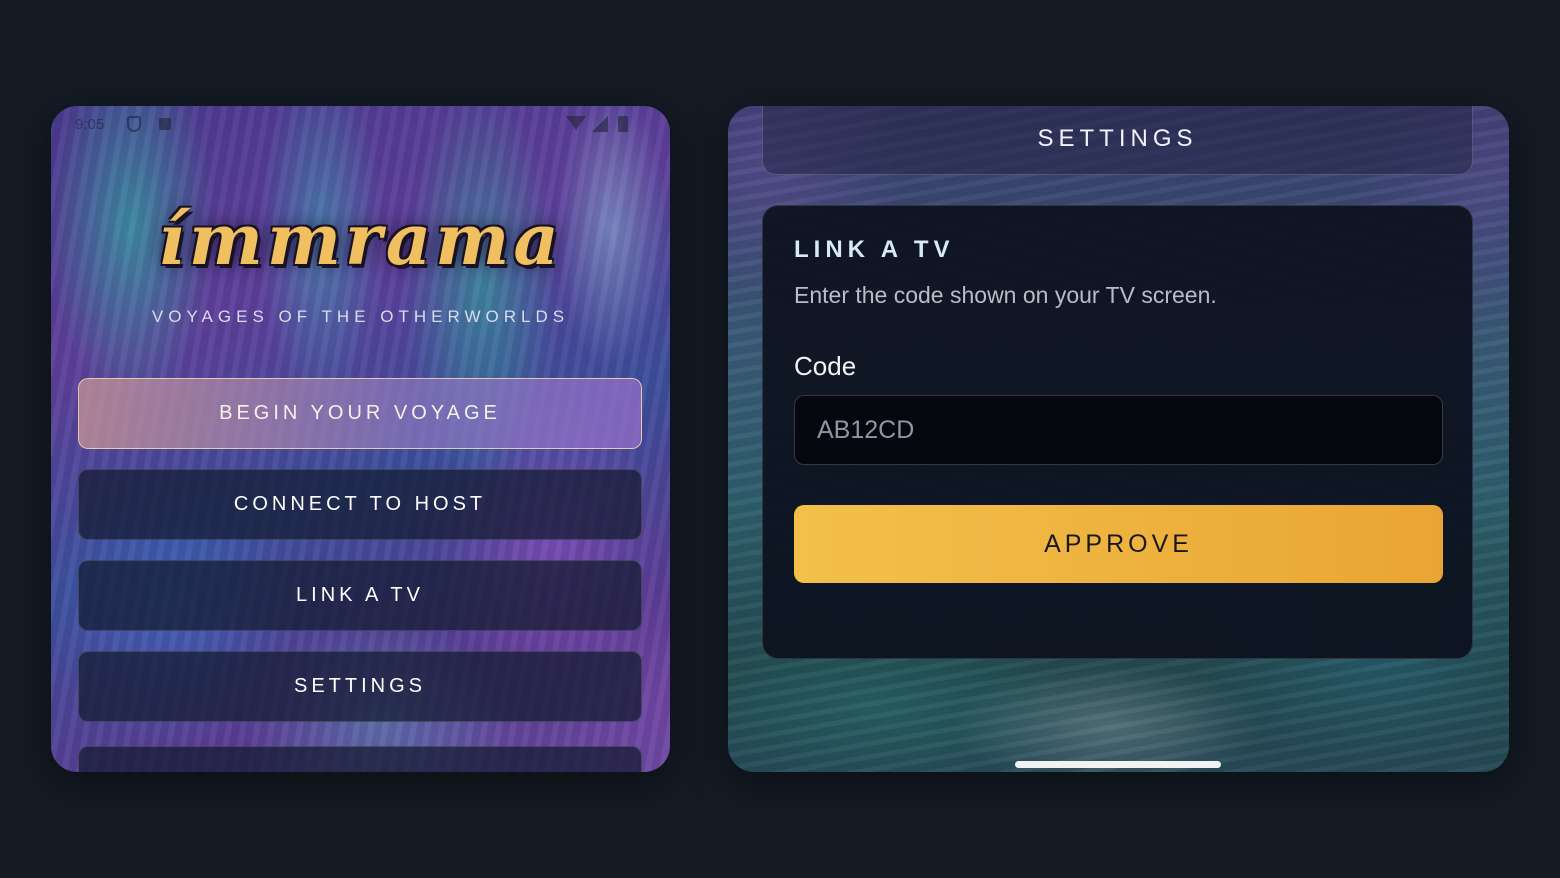  Describe the element at coordinates (134, 124) in the screenshot. I see `shield-icon` at that location.